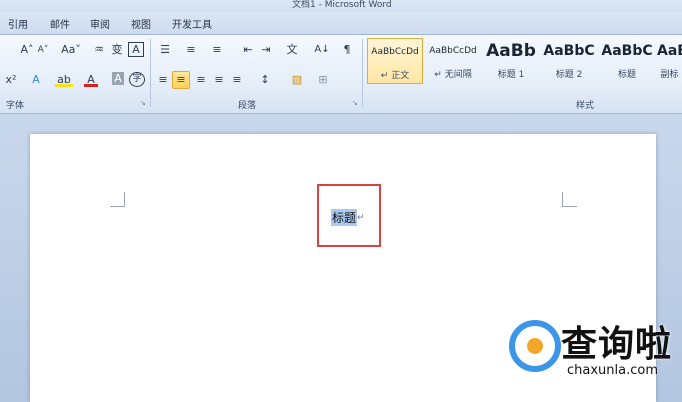 The image size is (682, 402). What do you see at coordinates (99, 50) in the screenshot?
I see `clear-format-icon: ♒` at bounding box center [99, 50].